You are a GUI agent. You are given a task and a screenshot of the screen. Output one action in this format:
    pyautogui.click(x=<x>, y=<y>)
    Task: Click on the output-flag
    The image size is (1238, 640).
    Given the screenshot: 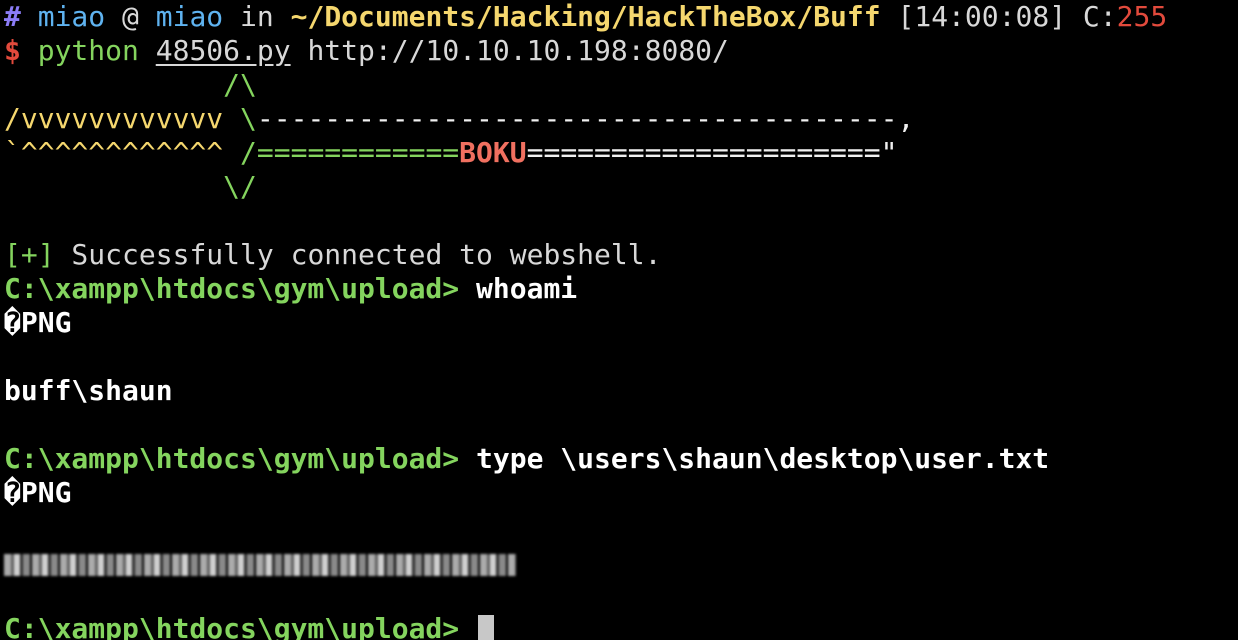 What is the action you would take?
    pyautogui.click(x=621, y=561)
    